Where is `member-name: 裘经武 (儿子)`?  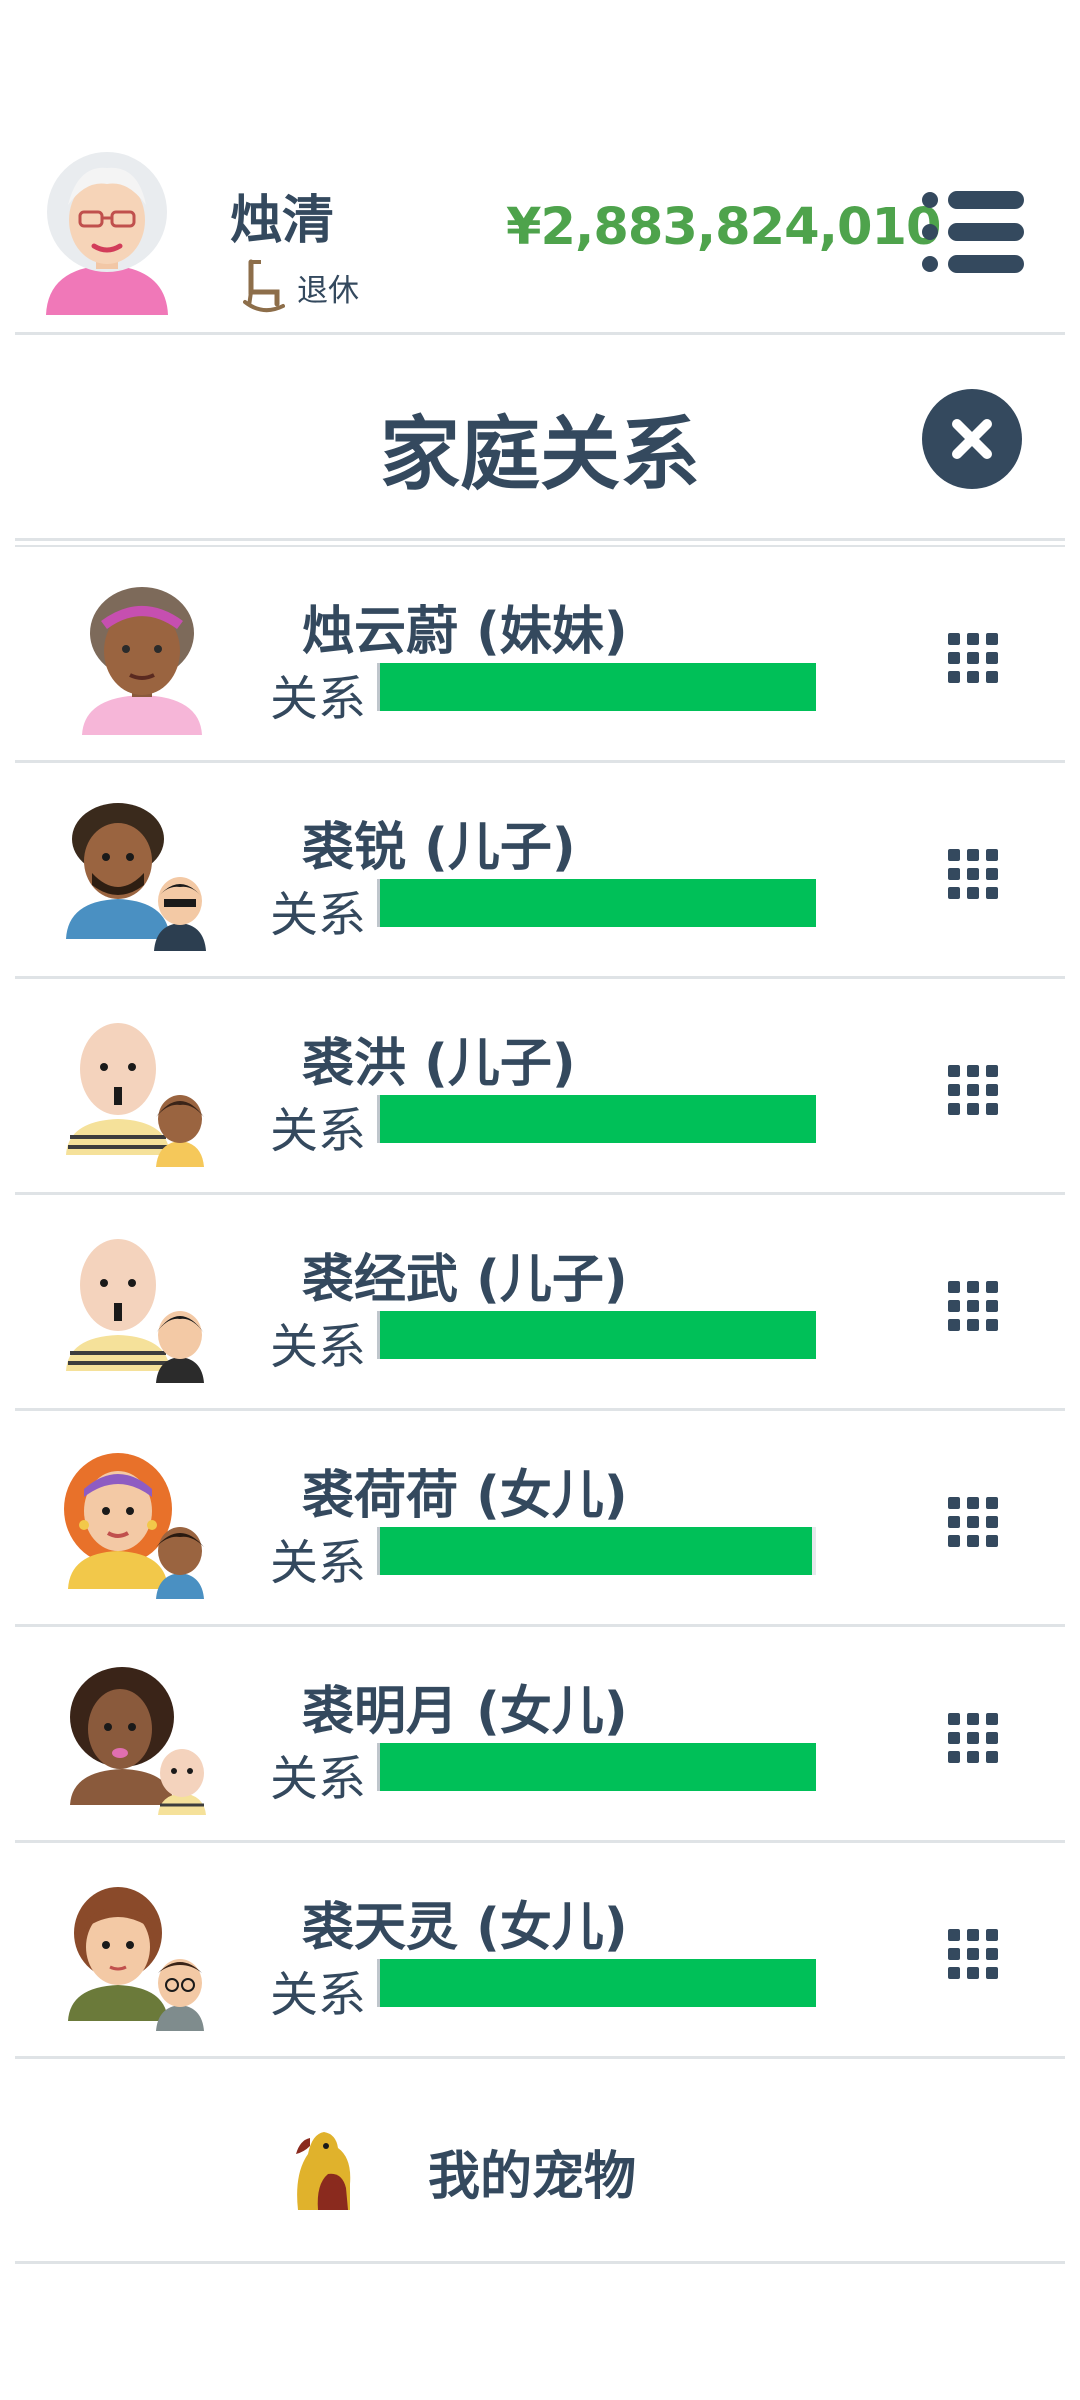
member-name: 裘经武 (儿子) is located at coordinates (465, 1280).